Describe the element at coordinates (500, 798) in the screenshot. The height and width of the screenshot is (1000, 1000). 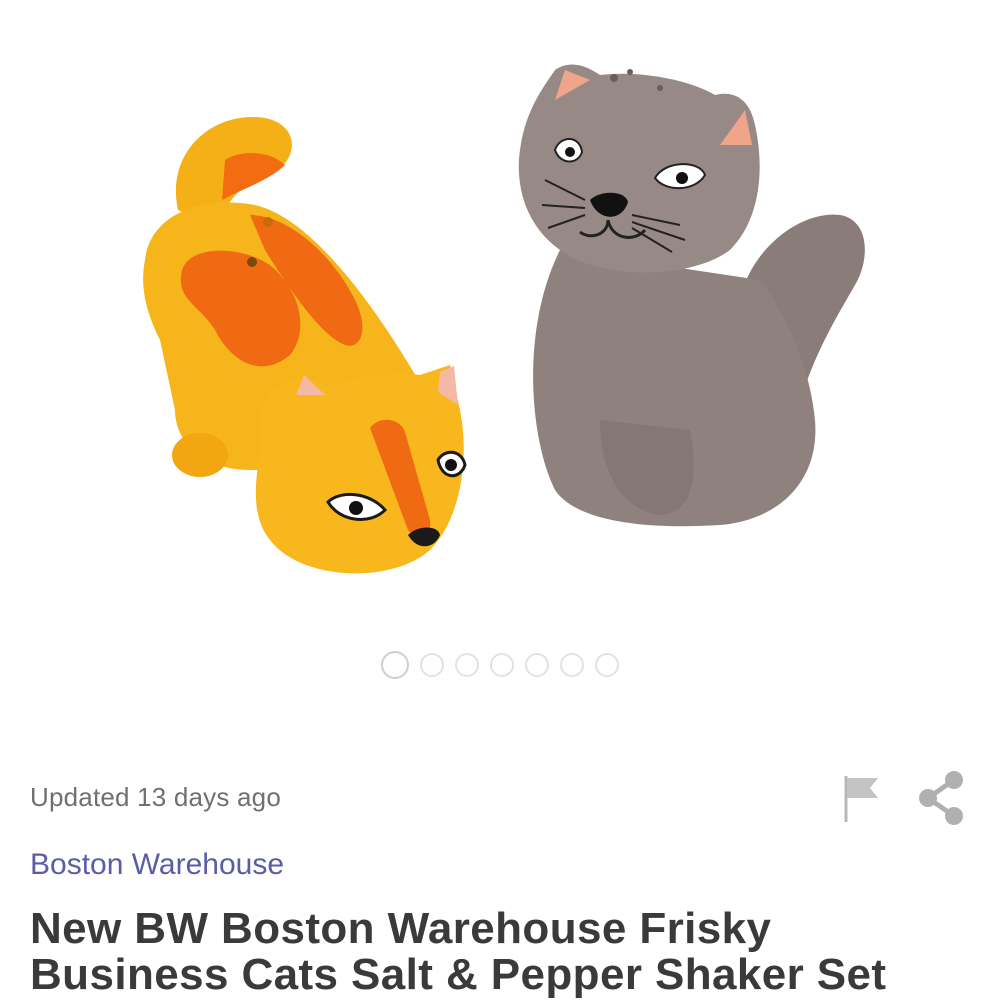
I see `listing-meta-row: Updated 13 days ago` at that location.